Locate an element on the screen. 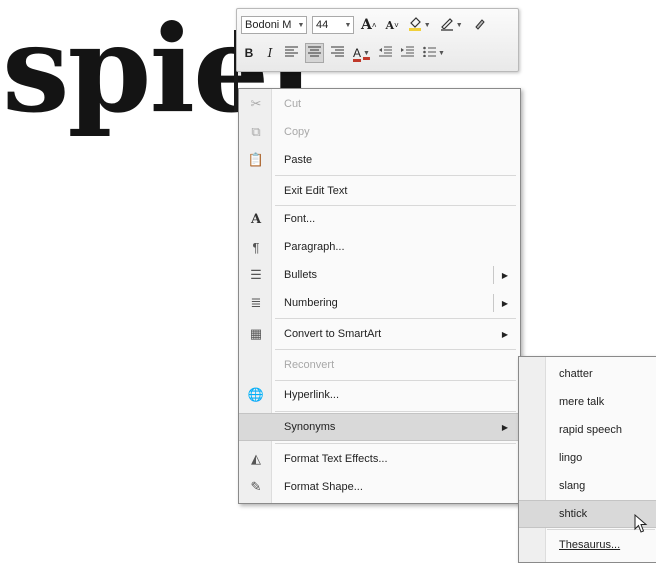 The height and width of the screenshot is (563, 656). bullets-icon: ☰ is located at coordinates (256, 274).